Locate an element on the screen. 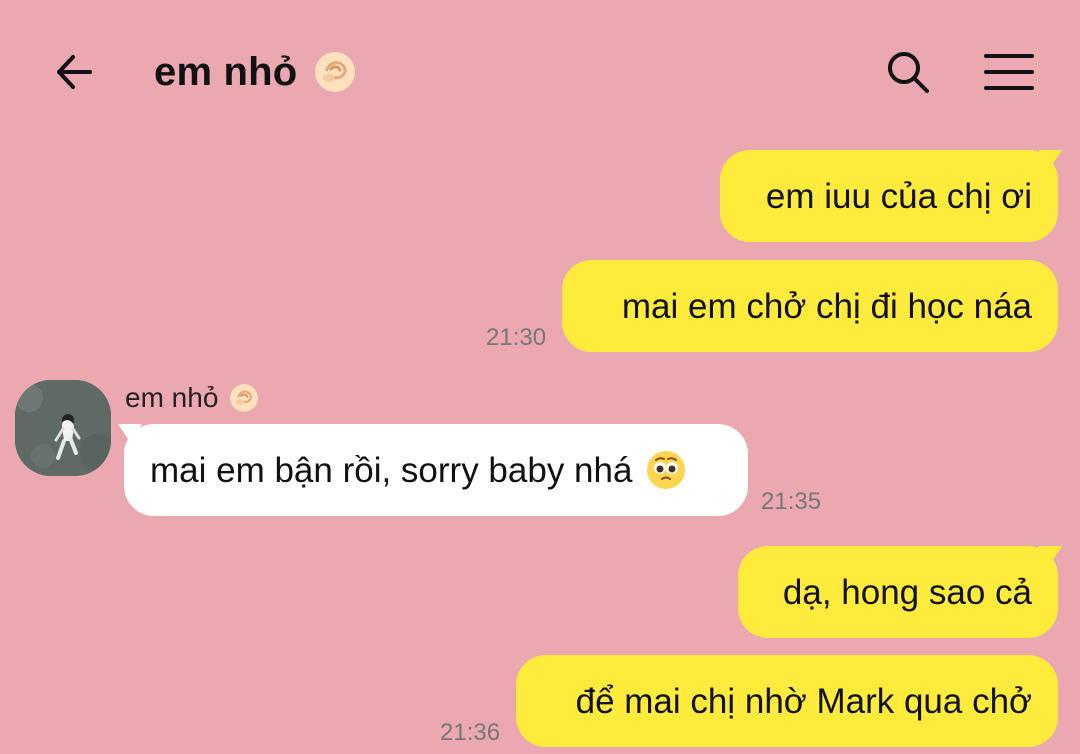  chat-title: em nhỏ is located at coordinates (226, 71).